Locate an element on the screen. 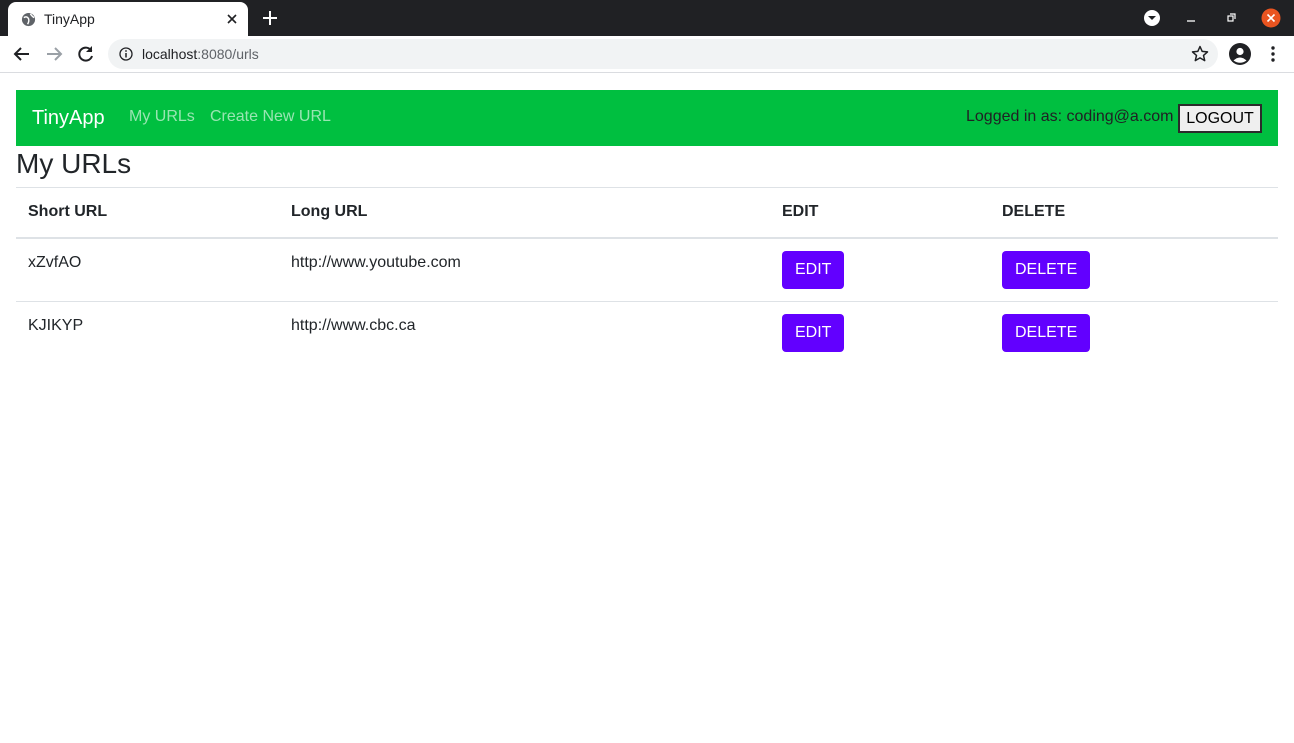 This screenshot has width=1294, height=743. table-row: KJIKYP http://www.cbc.ca EDIT DELETE is located at coordinates (647, 332).